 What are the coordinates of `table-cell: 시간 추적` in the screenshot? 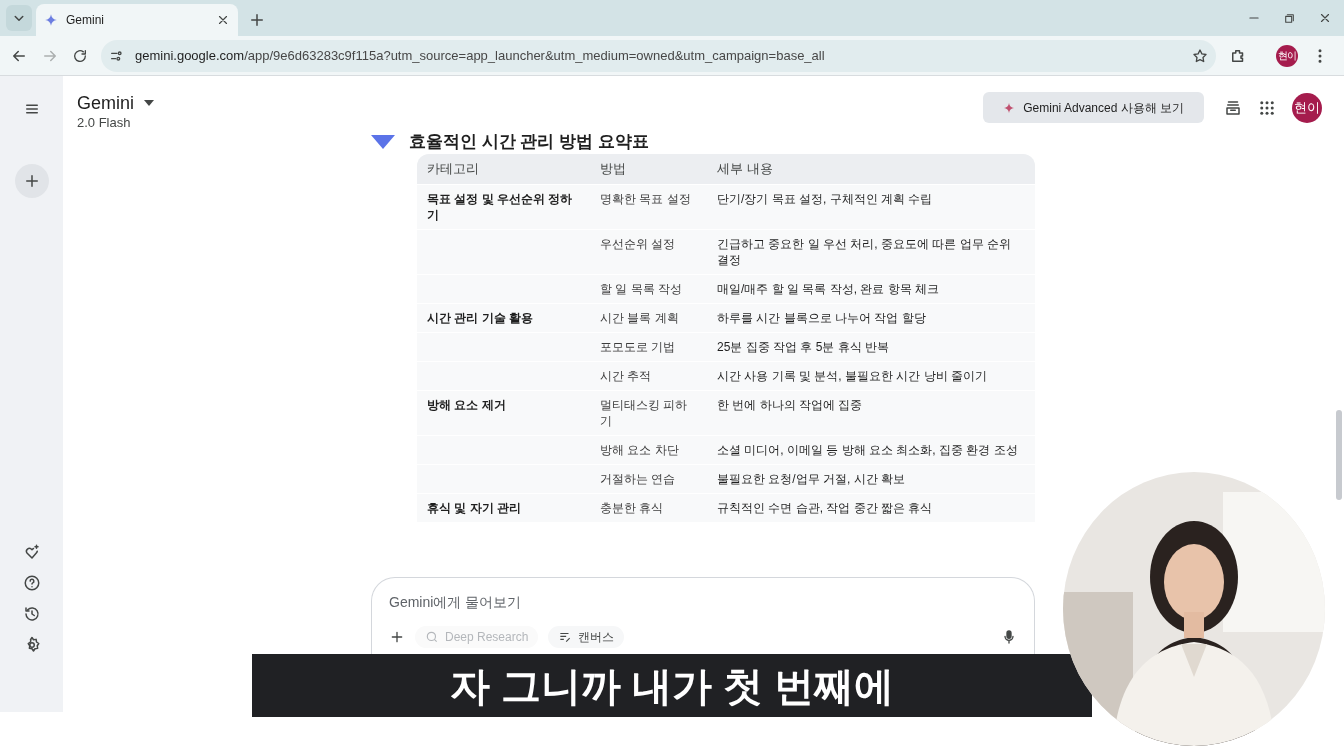 It's located at (626, 376).